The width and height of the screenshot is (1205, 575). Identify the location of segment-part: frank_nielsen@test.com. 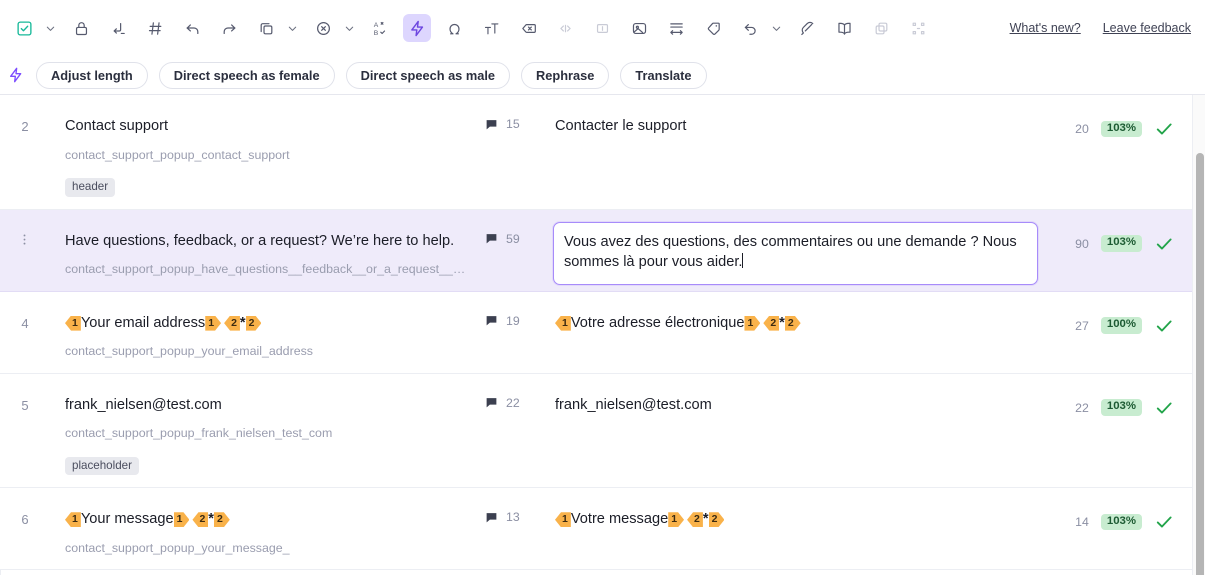
(143, 404).